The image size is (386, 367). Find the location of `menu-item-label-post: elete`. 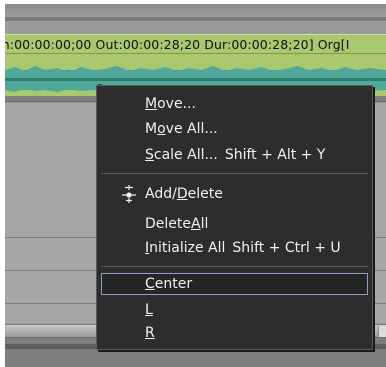

menu-item-label-post: elete is located at coordinates (205, 194).